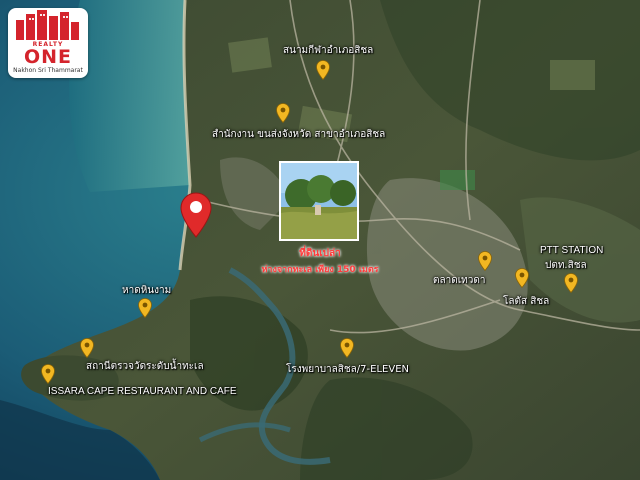 The height and width of the screenshot is (480, 640). Describe the element at coordinates (87, 348) in the screenshot. I see `viewpoint-pin-icon` at that location.